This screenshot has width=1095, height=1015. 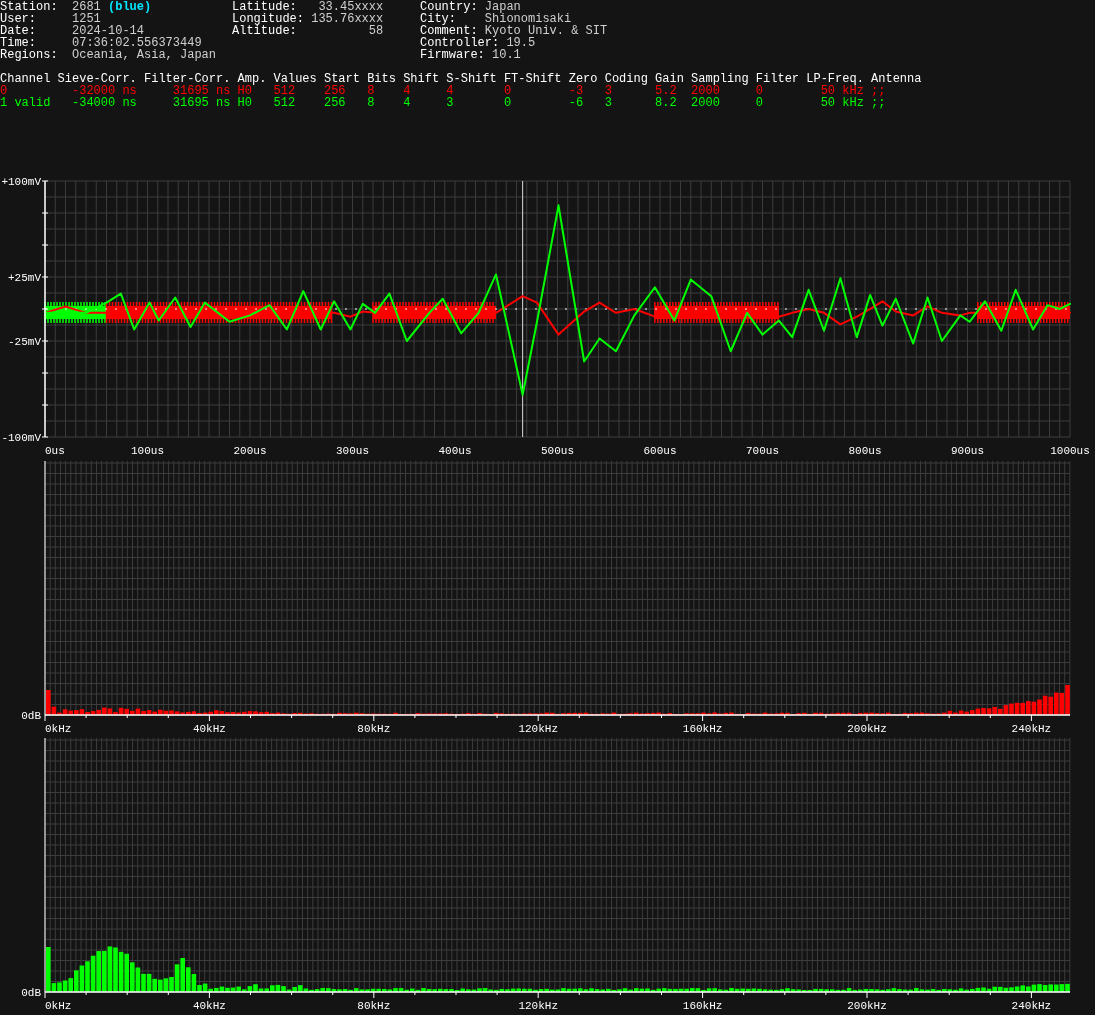 I want to click on field-label: Comment:, so click(x=449, y=31).